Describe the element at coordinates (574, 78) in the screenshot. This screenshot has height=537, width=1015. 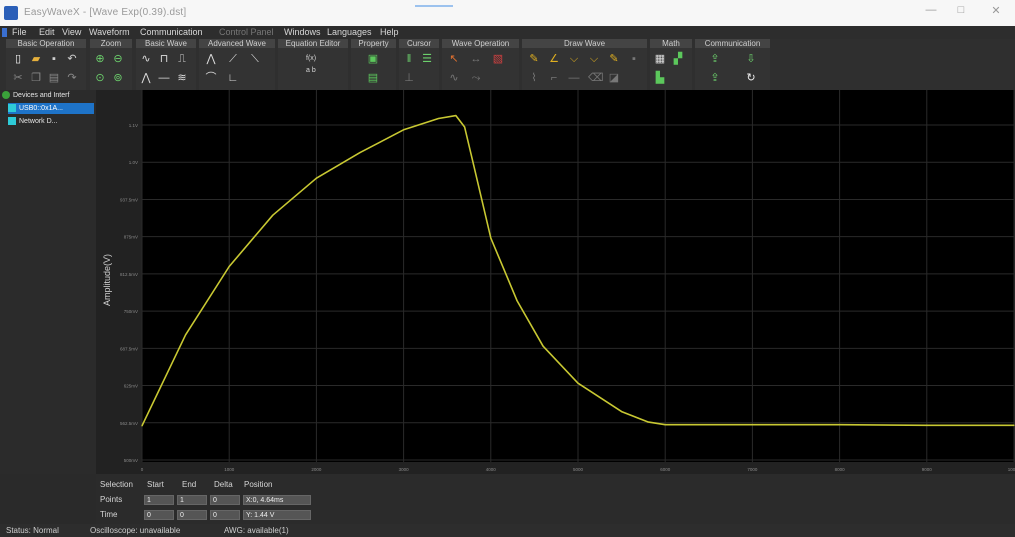
I see `flat-draw-icon: —` at that location.